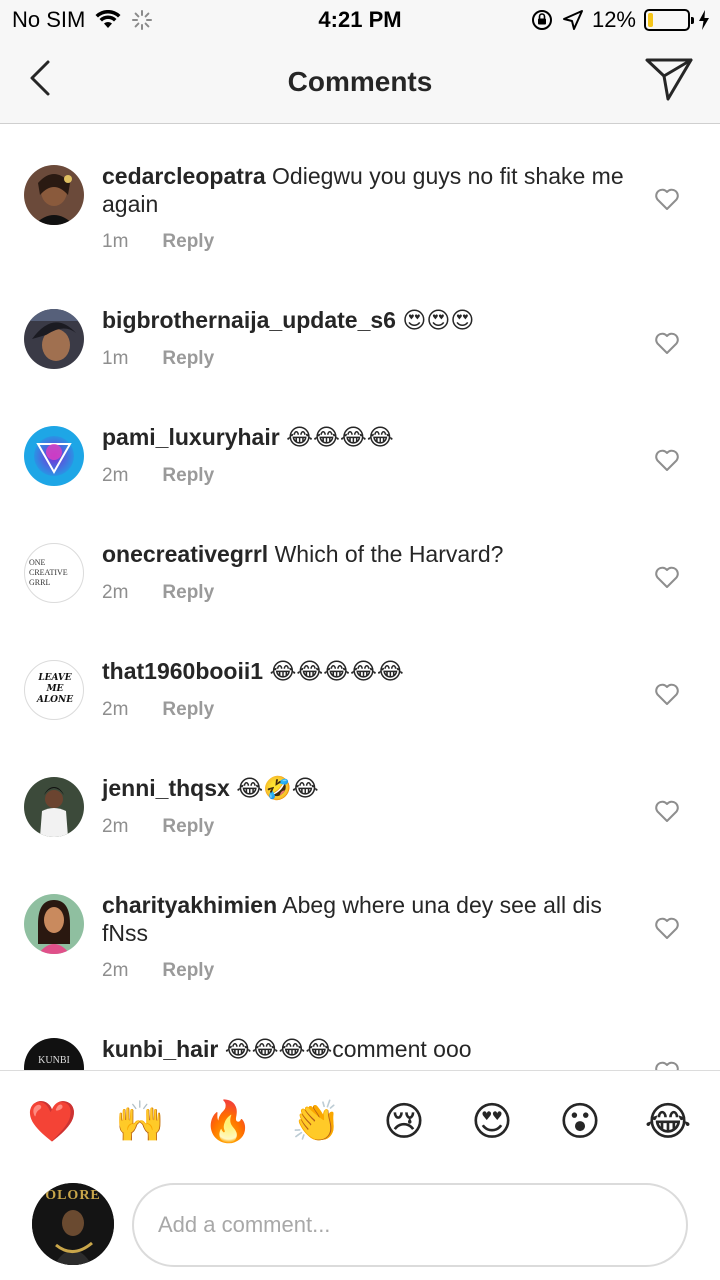 This screenshot has width=720, height=1280. What do you see at coordinates (340, 437) in the screenshot?
I see `comment-message: 😂😂😂😂` at bounding box center [340, 437].